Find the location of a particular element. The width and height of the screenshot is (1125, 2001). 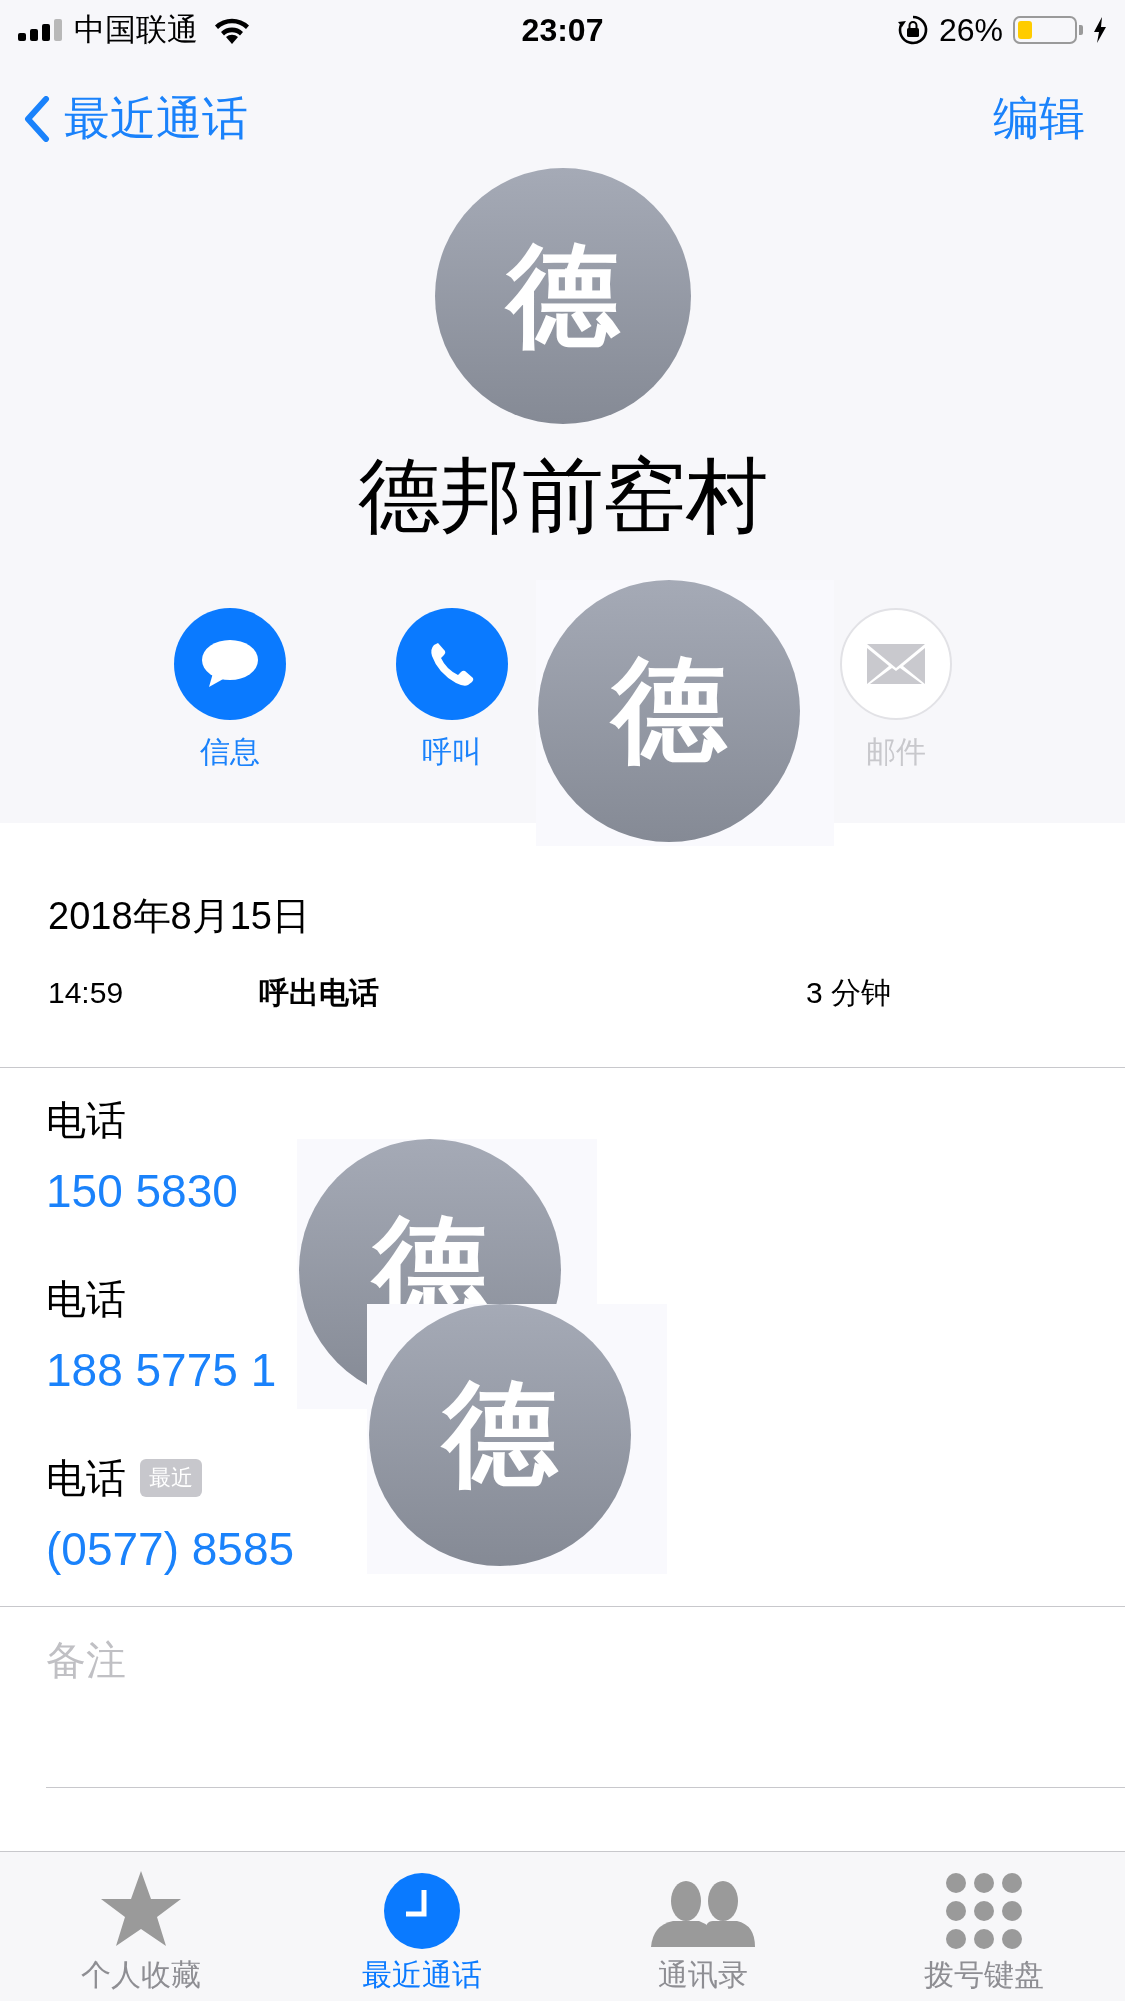

rotation-lock-icon is located at coordinates (912, 30).